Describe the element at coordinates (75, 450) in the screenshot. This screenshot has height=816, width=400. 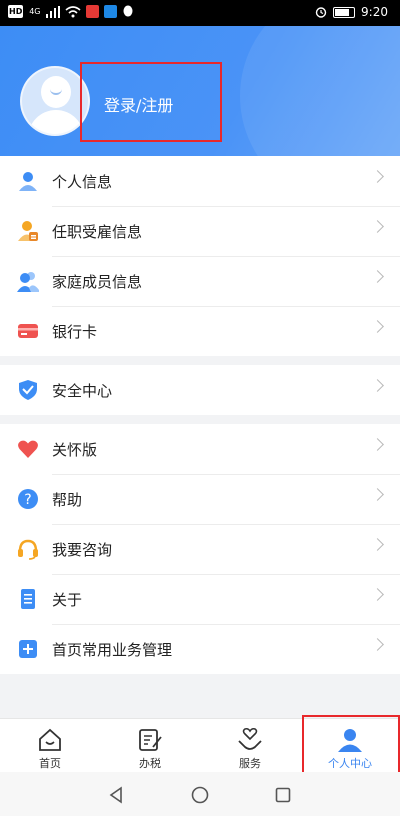
I see `menu-item-label: 关怀版` at that location.